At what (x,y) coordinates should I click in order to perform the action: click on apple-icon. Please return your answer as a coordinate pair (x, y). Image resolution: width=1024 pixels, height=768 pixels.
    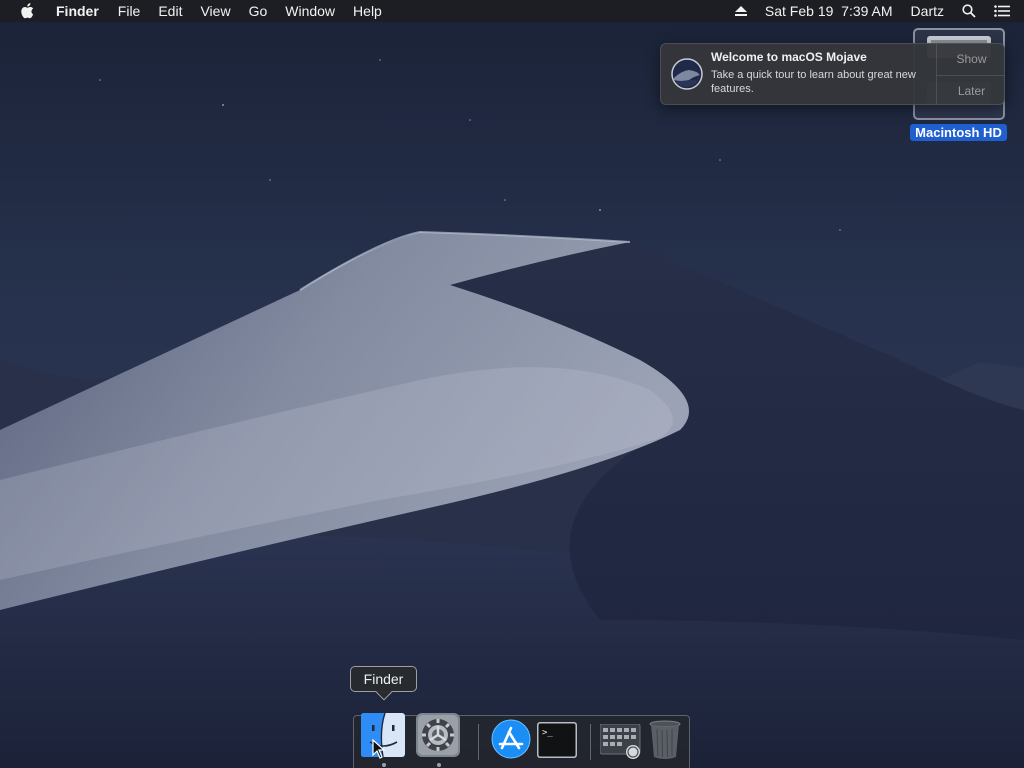
    Looking at the image, I should click on (28, 11).